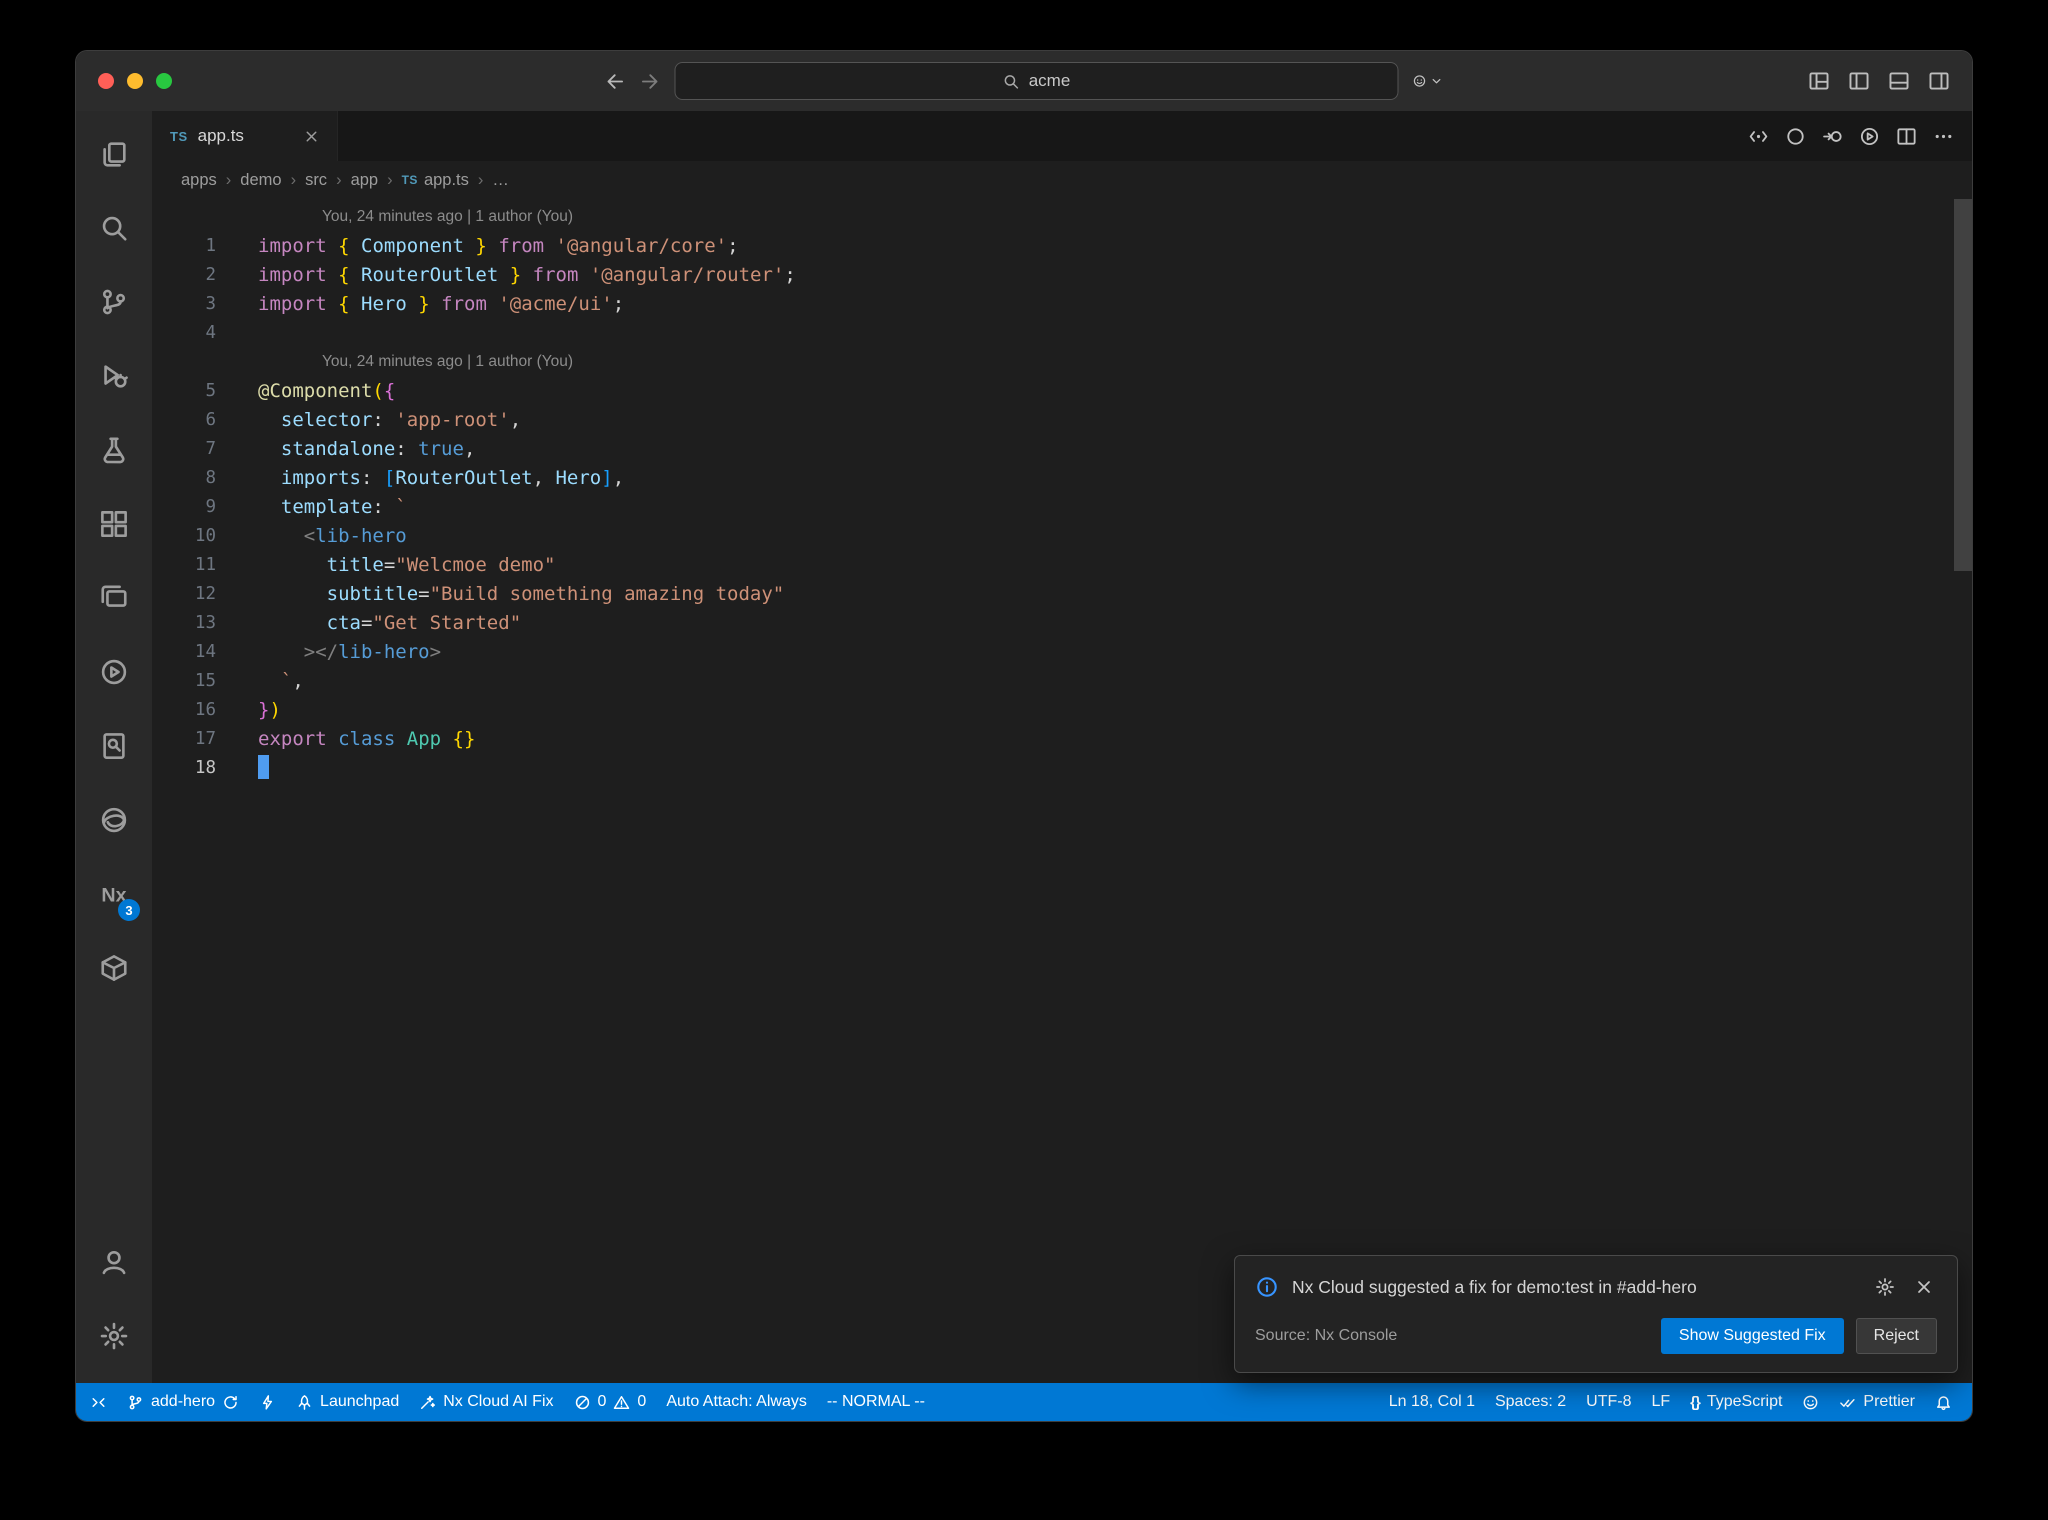 This screenshot has height=1520, width=2048. Describe the element at coordinates (1326, 1335) in the screenshot. I see `notification-source: Source: Nx Console` at that location.